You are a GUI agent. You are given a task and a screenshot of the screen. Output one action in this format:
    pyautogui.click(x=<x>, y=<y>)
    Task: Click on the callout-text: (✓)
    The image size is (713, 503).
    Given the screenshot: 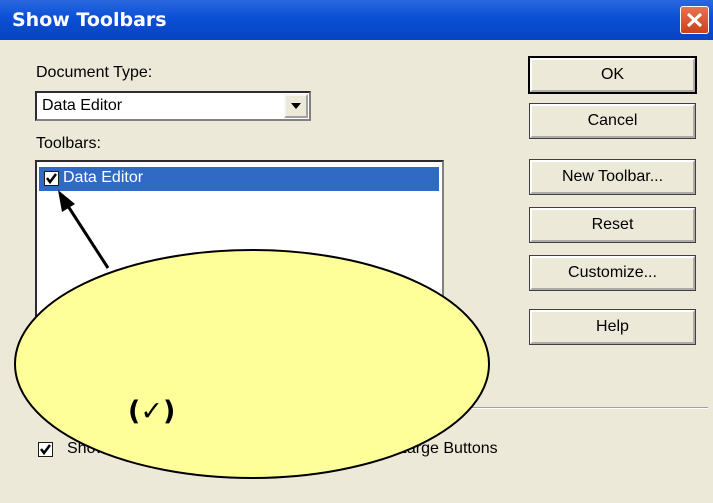 What is the action you would take?
    pyautogui.click(x=152, y=411)
    